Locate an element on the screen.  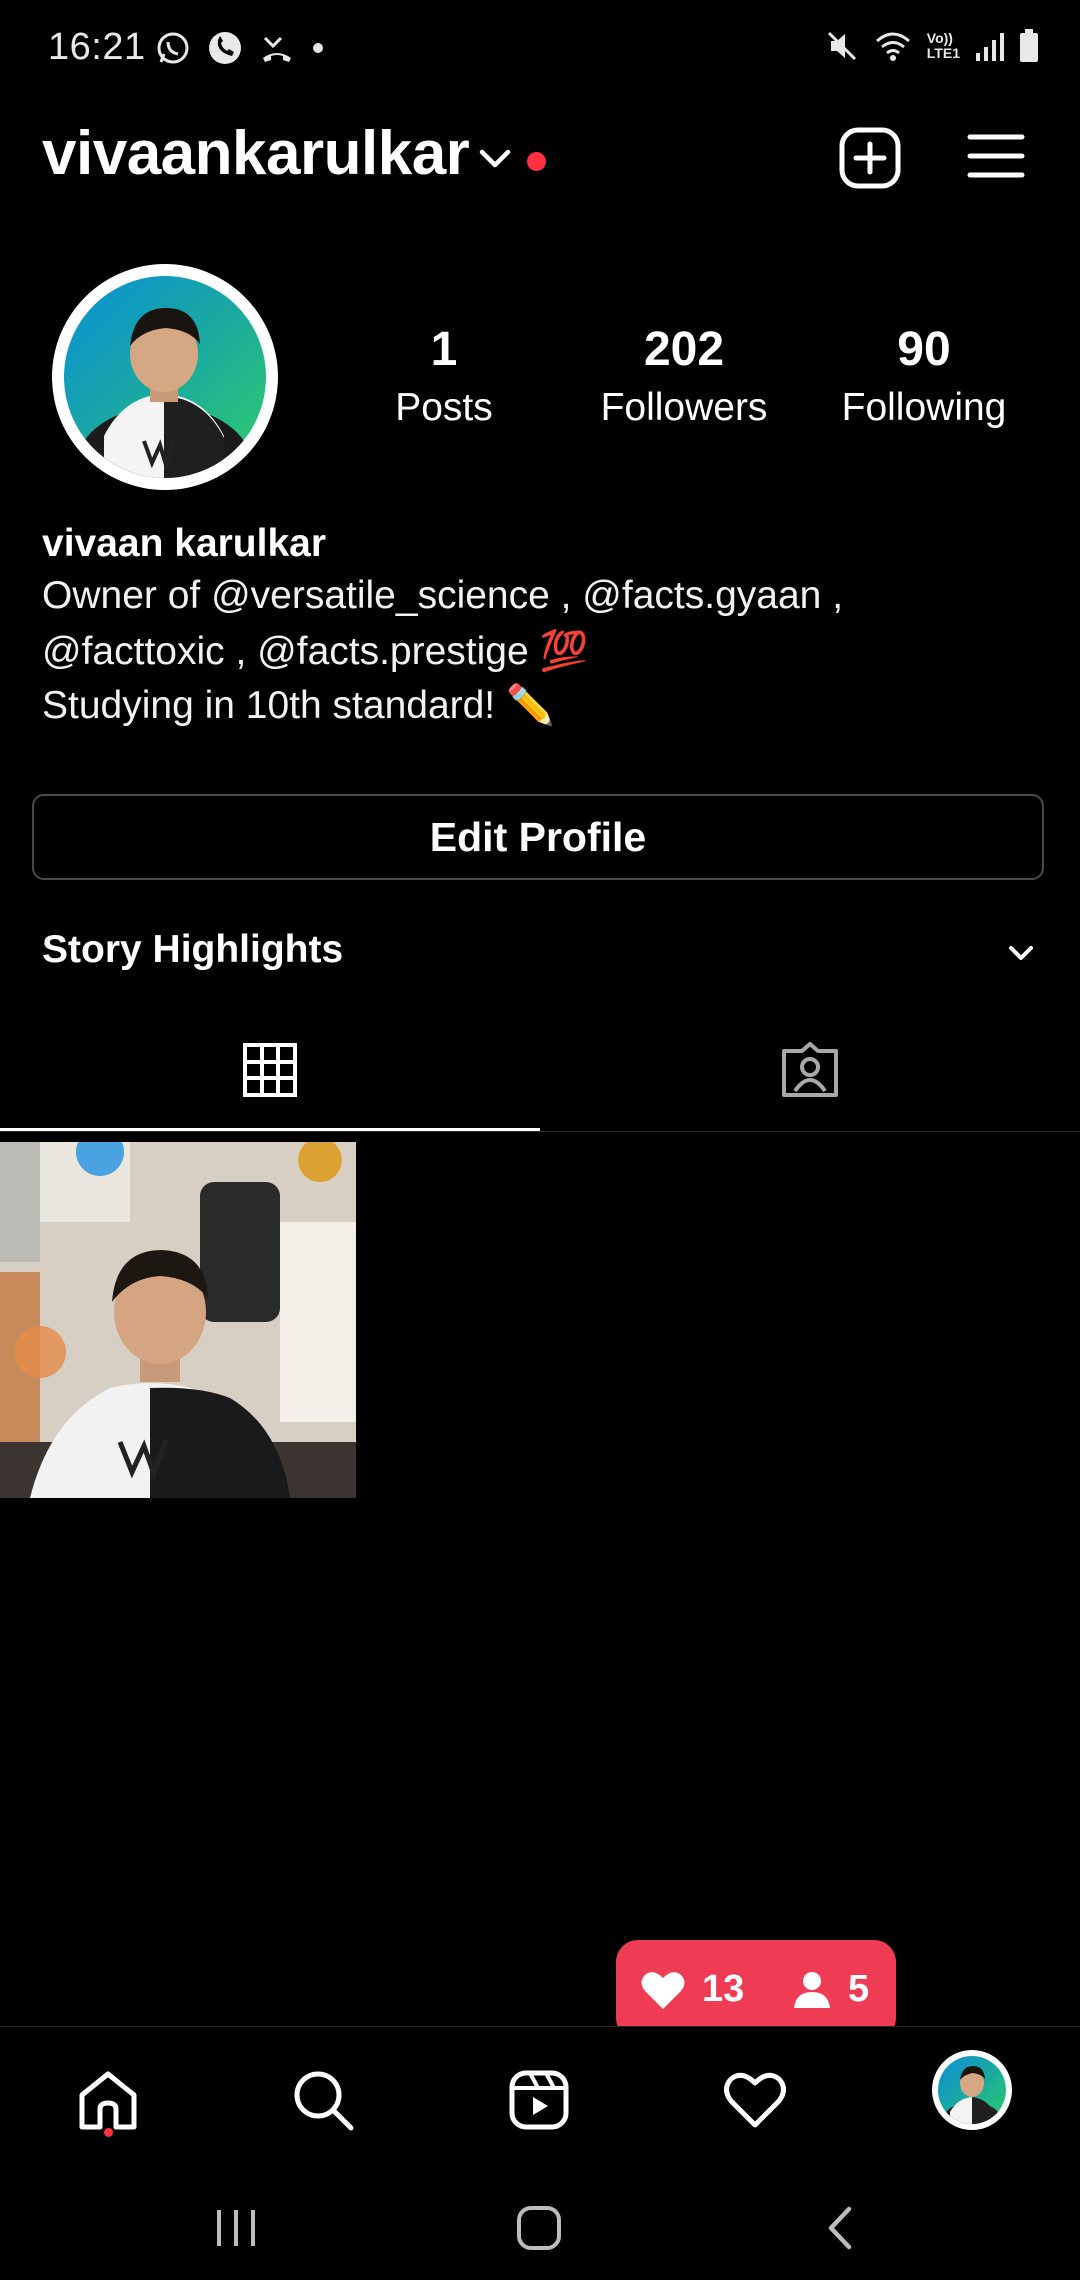
status-time: 16:21 is located at coordinates (97, 47).